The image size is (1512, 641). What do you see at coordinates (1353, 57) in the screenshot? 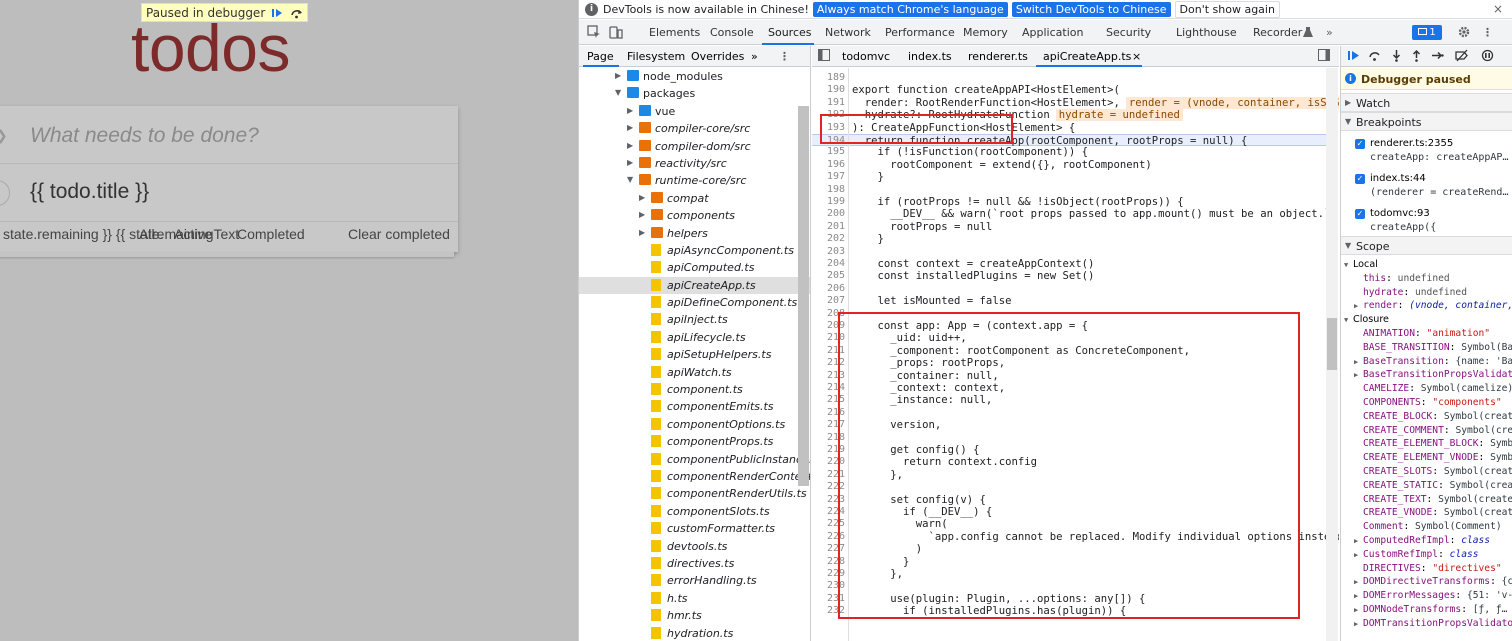
I see `resume-script-icon` at bounding box center [1353, 57].